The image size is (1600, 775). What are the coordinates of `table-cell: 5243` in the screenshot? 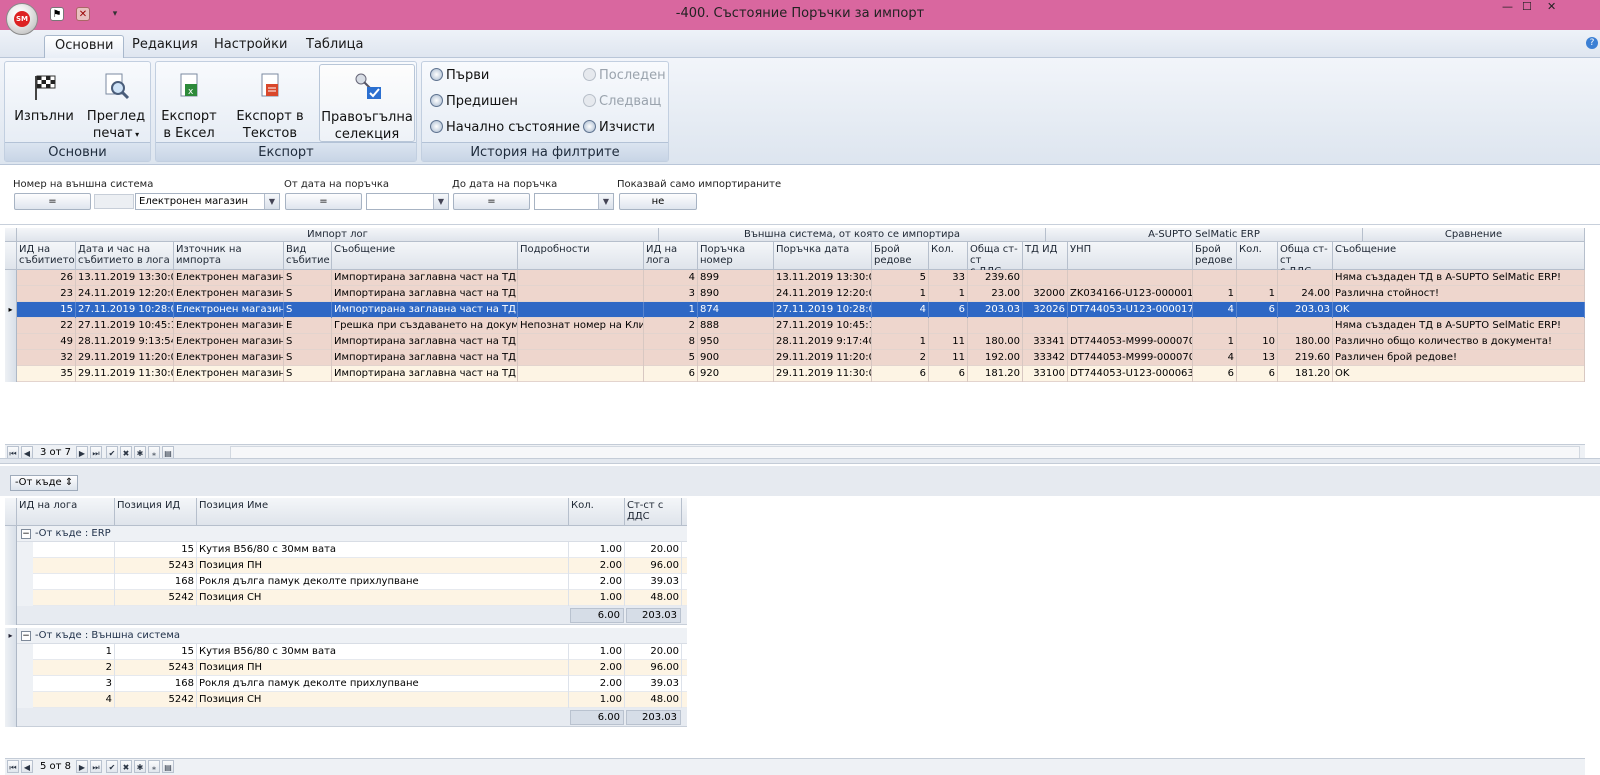 It's located at (156, 566).